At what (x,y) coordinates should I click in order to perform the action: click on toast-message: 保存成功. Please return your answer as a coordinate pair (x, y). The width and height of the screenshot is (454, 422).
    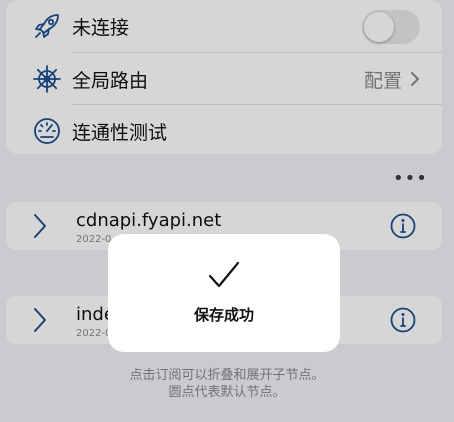
    Looking at the image, I should click on (223, 315).